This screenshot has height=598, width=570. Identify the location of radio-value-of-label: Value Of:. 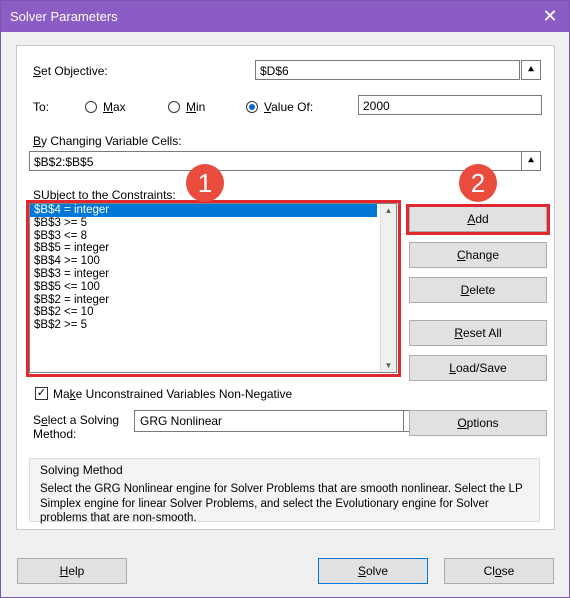
(289, 107).